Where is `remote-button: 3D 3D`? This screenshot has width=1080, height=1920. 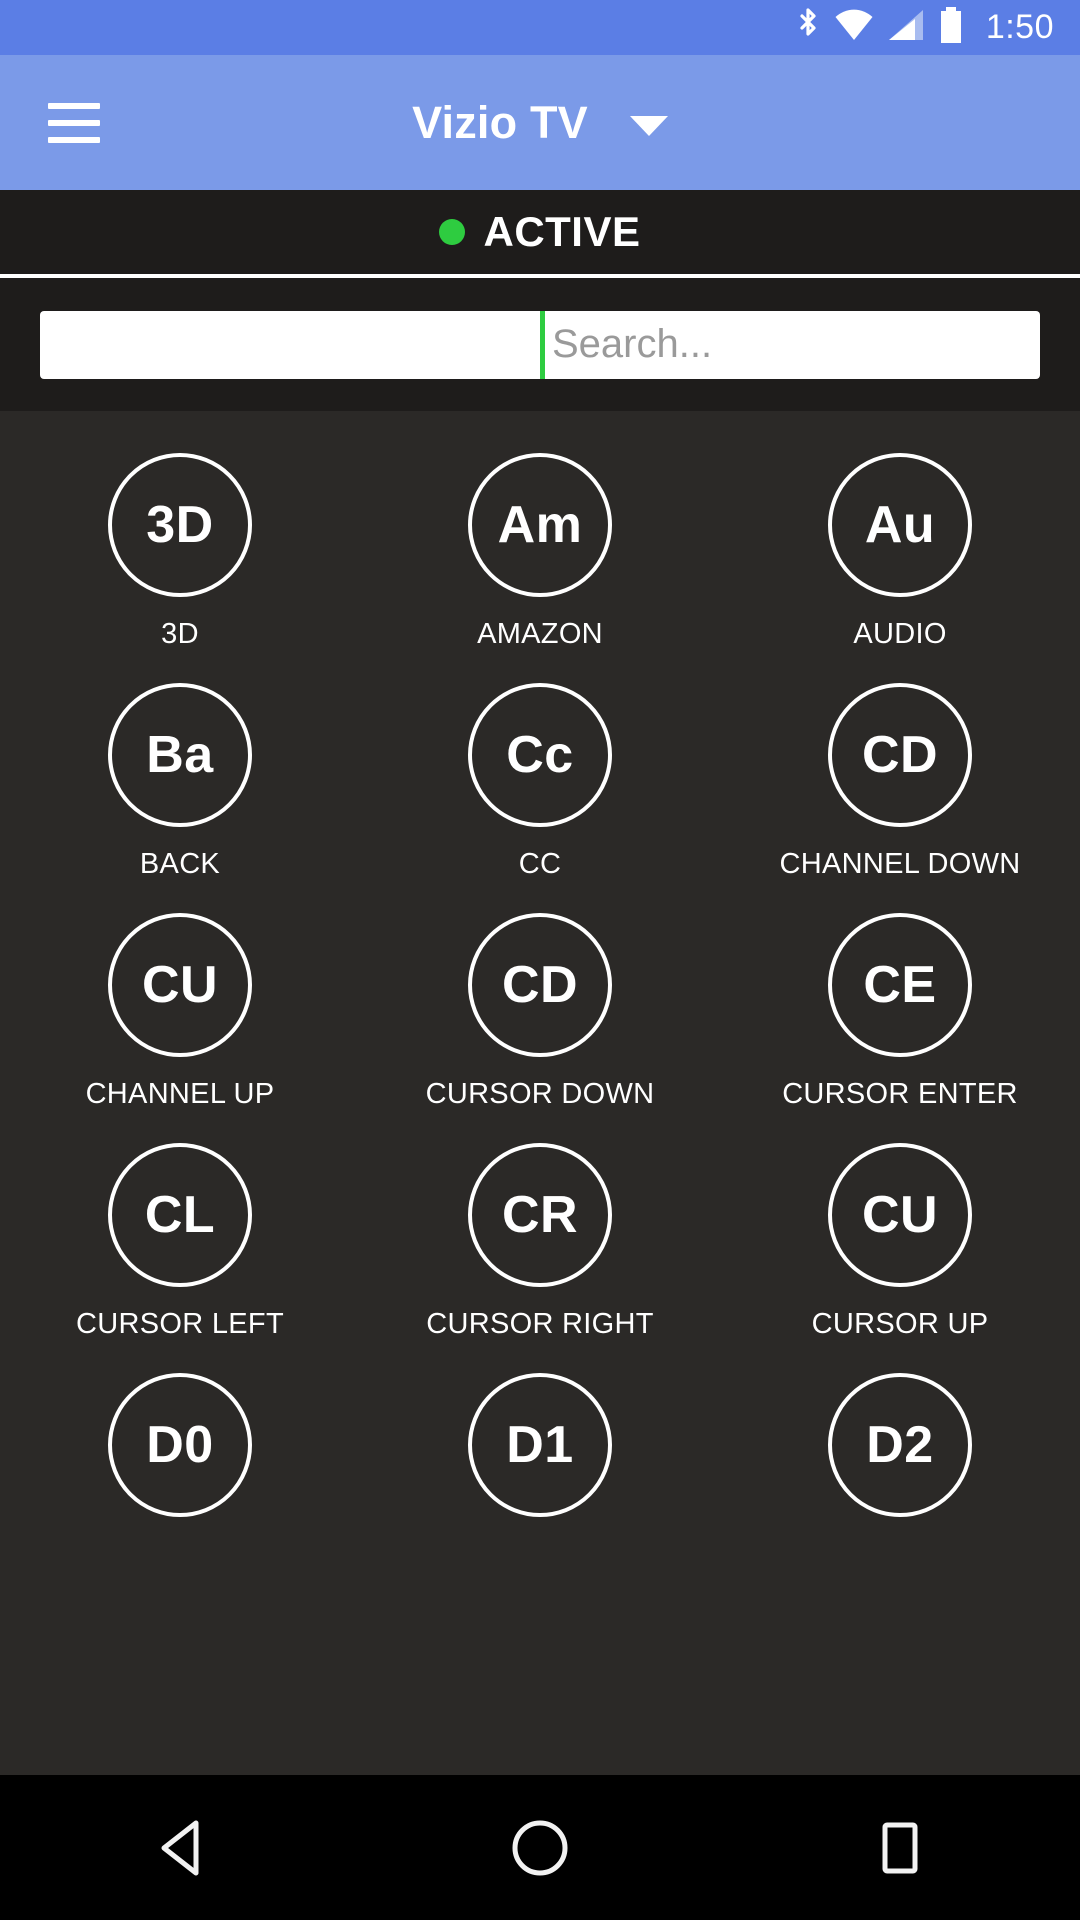
remote-button: 3D 3D is located at coordinates (180, 568).